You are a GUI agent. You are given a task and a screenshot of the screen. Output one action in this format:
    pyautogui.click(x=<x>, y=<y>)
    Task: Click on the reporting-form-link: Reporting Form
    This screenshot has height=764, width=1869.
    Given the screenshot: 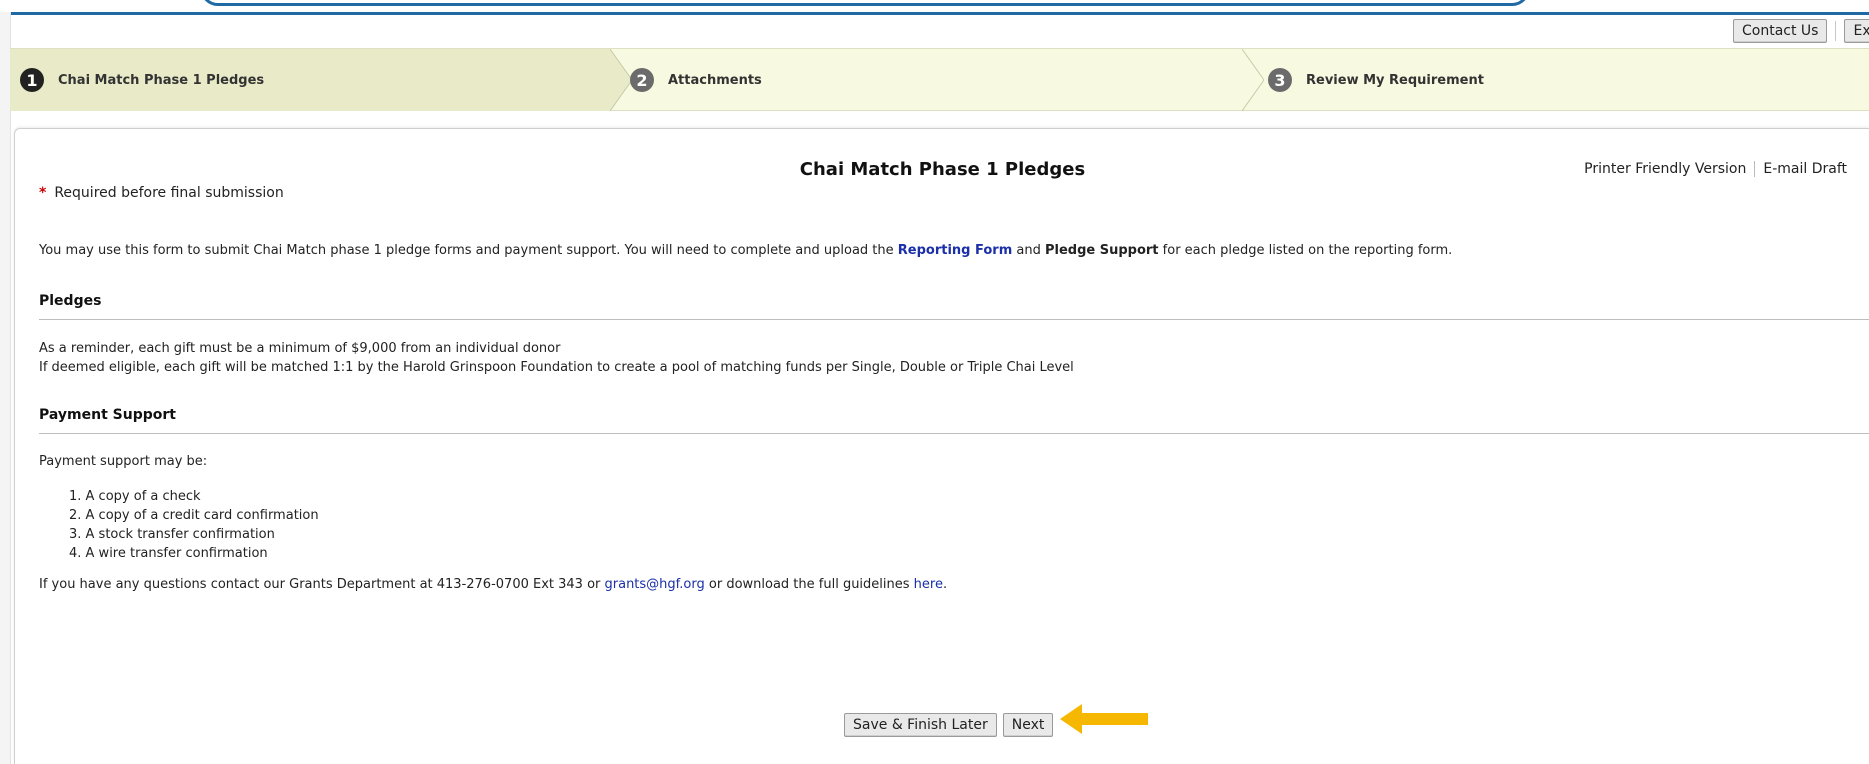 What is the action you would take?
    pyautogui.click(x=955, y=250)
    